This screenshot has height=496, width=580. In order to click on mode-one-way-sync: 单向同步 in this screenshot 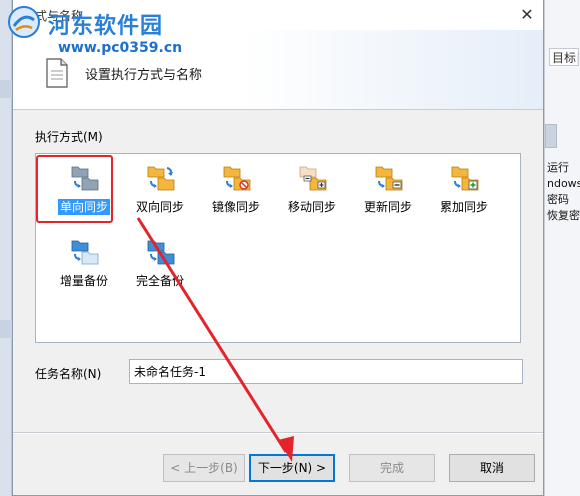, I will do `click(84, 190)`.